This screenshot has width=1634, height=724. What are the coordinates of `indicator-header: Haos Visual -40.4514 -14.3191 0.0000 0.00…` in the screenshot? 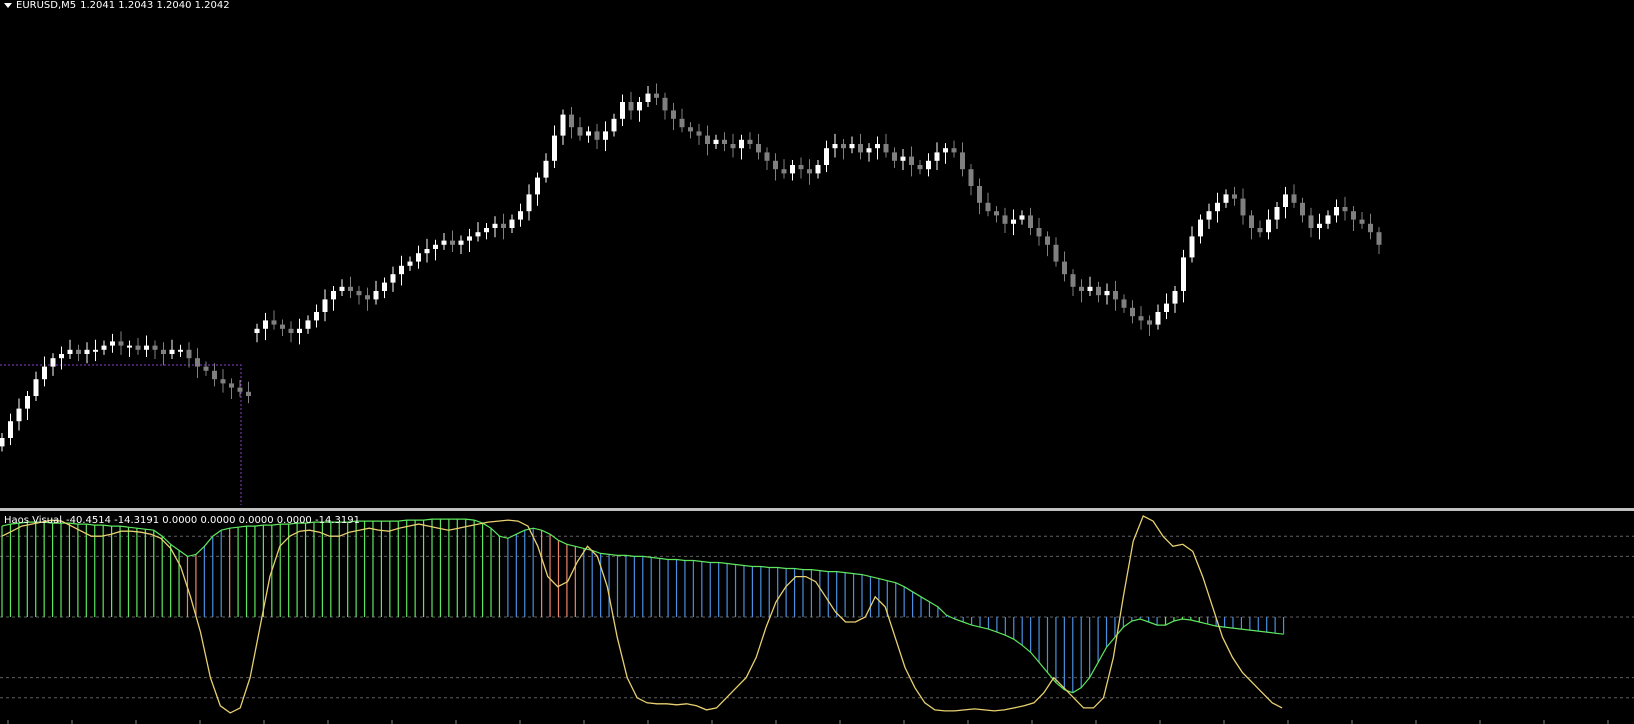 It's located at (184, 521).